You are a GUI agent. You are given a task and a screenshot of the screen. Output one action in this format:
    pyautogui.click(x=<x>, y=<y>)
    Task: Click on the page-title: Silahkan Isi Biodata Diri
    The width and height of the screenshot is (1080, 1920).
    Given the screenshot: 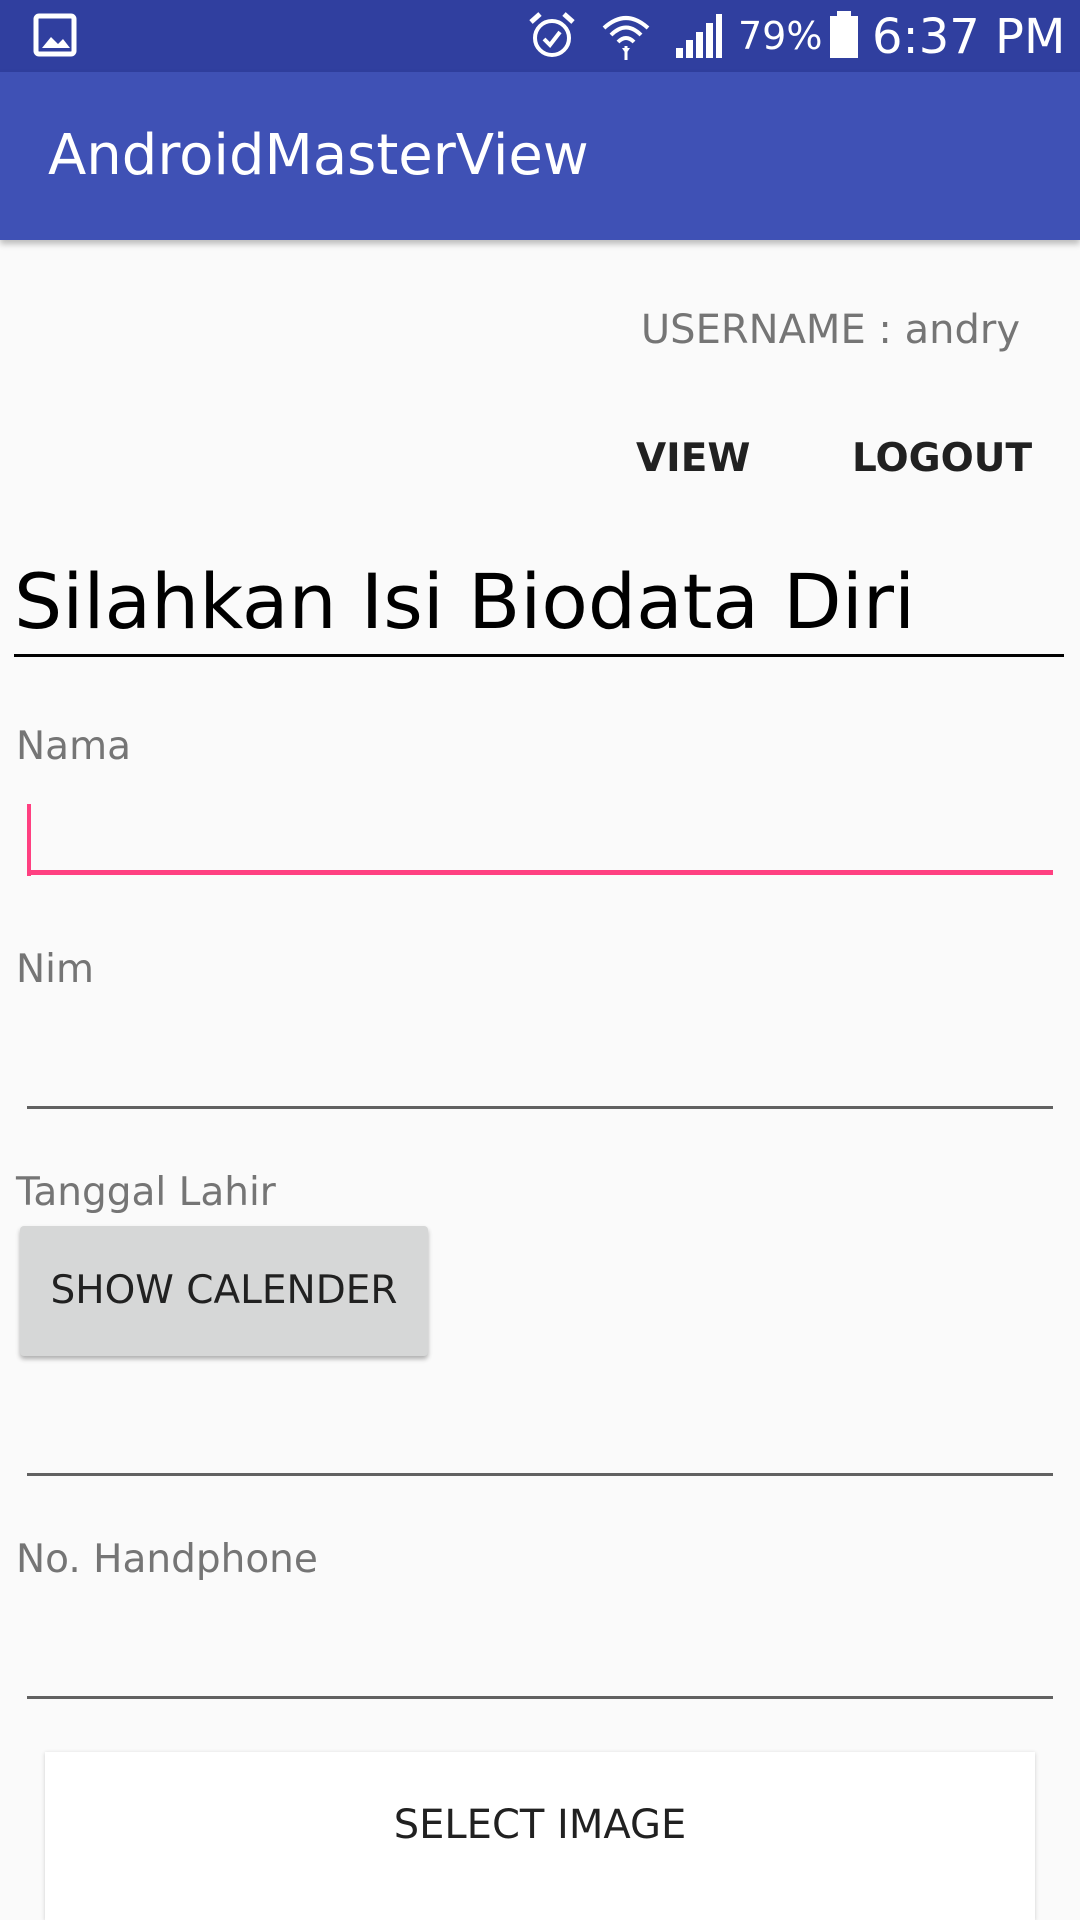 What is the action you would take?
    pyautogui.click(x=539, y=606)
    